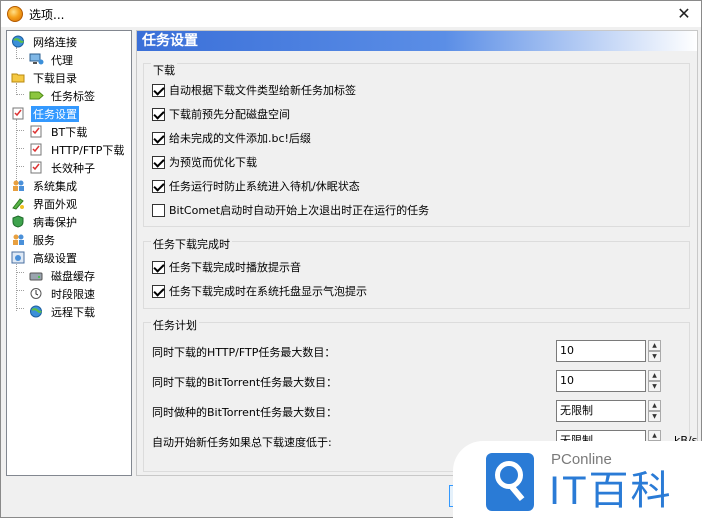 This screenshot has height=518, width=702. I want to click on option-tray-balloon: 任务下载完成时在系统托盘显示气泡提示, so click(259, 291).